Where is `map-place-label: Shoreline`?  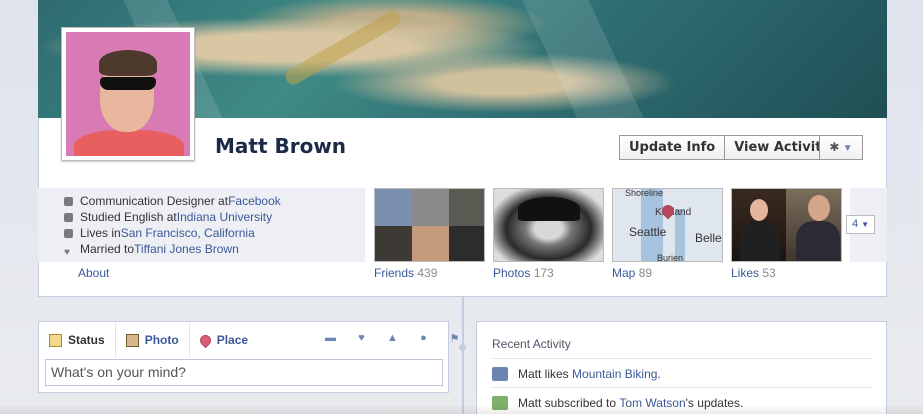 map-place-label: Shoreline is located at coordinates (644, 193).